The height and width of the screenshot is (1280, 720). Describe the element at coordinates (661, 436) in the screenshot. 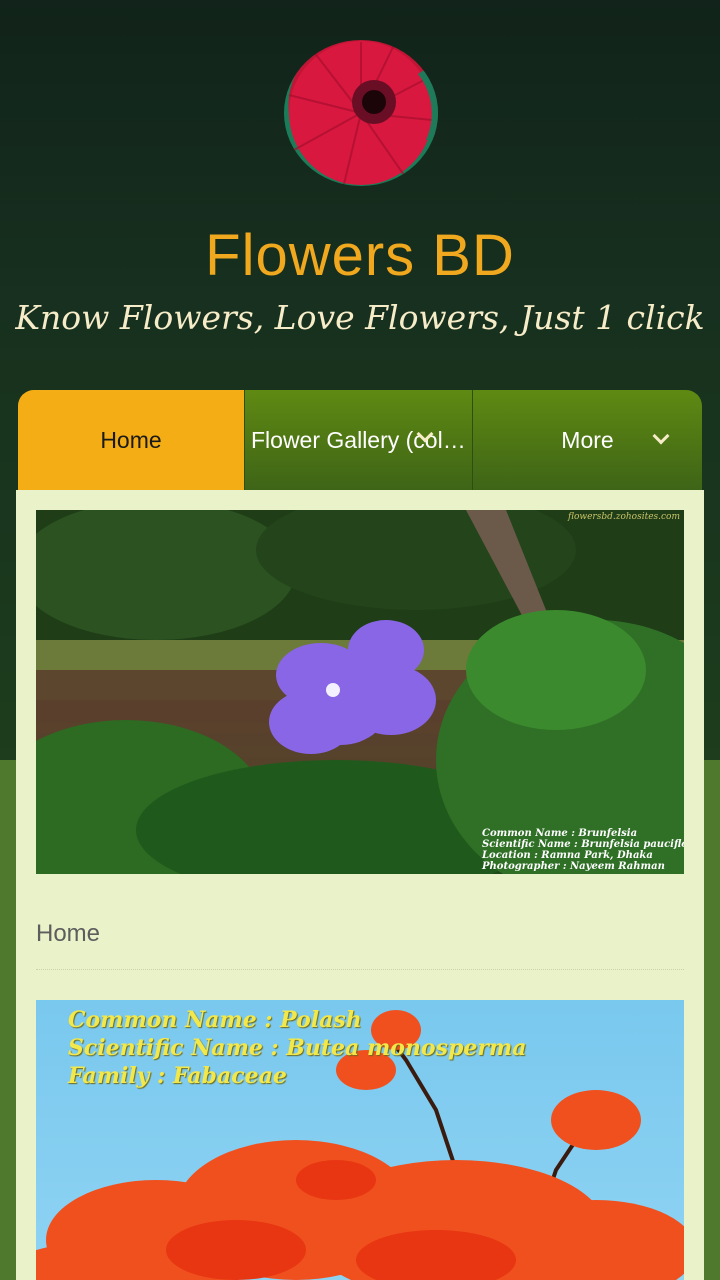

I see `chevron-down-icon` at that location.